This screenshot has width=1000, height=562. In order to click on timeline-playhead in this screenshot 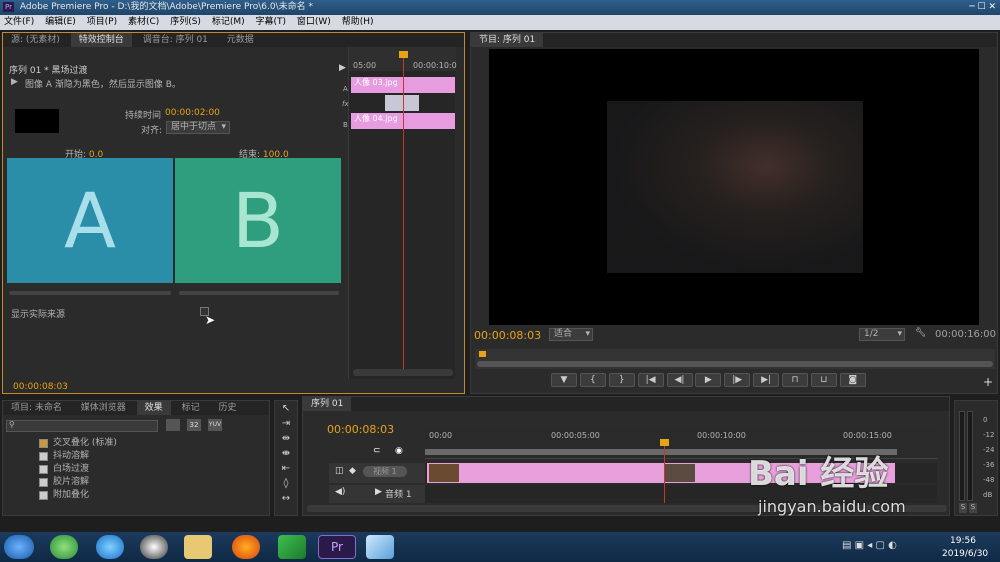, I will do `click(664, 472)`.